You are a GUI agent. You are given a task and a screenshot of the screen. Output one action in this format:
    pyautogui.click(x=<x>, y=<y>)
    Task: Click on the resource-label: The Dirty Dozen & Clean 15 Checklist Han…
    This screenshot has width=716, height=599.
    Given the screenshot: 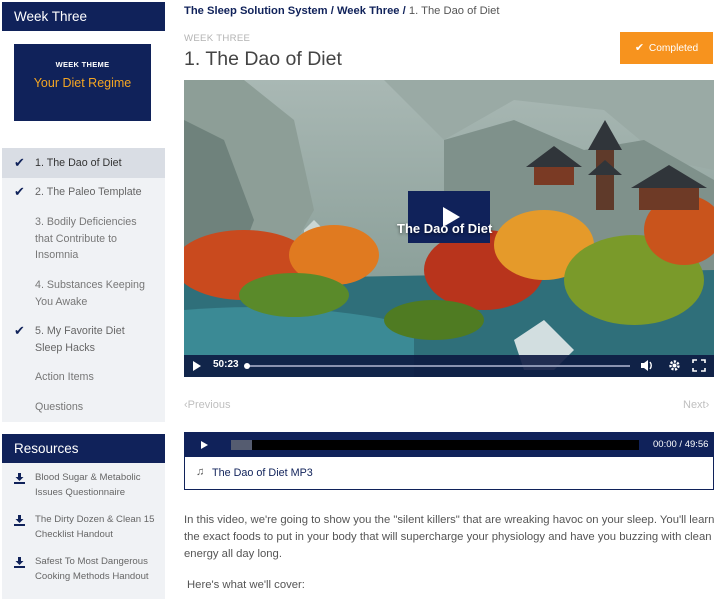 What is the action you would take?
    pyautogui.click(x=95, y=527)
    